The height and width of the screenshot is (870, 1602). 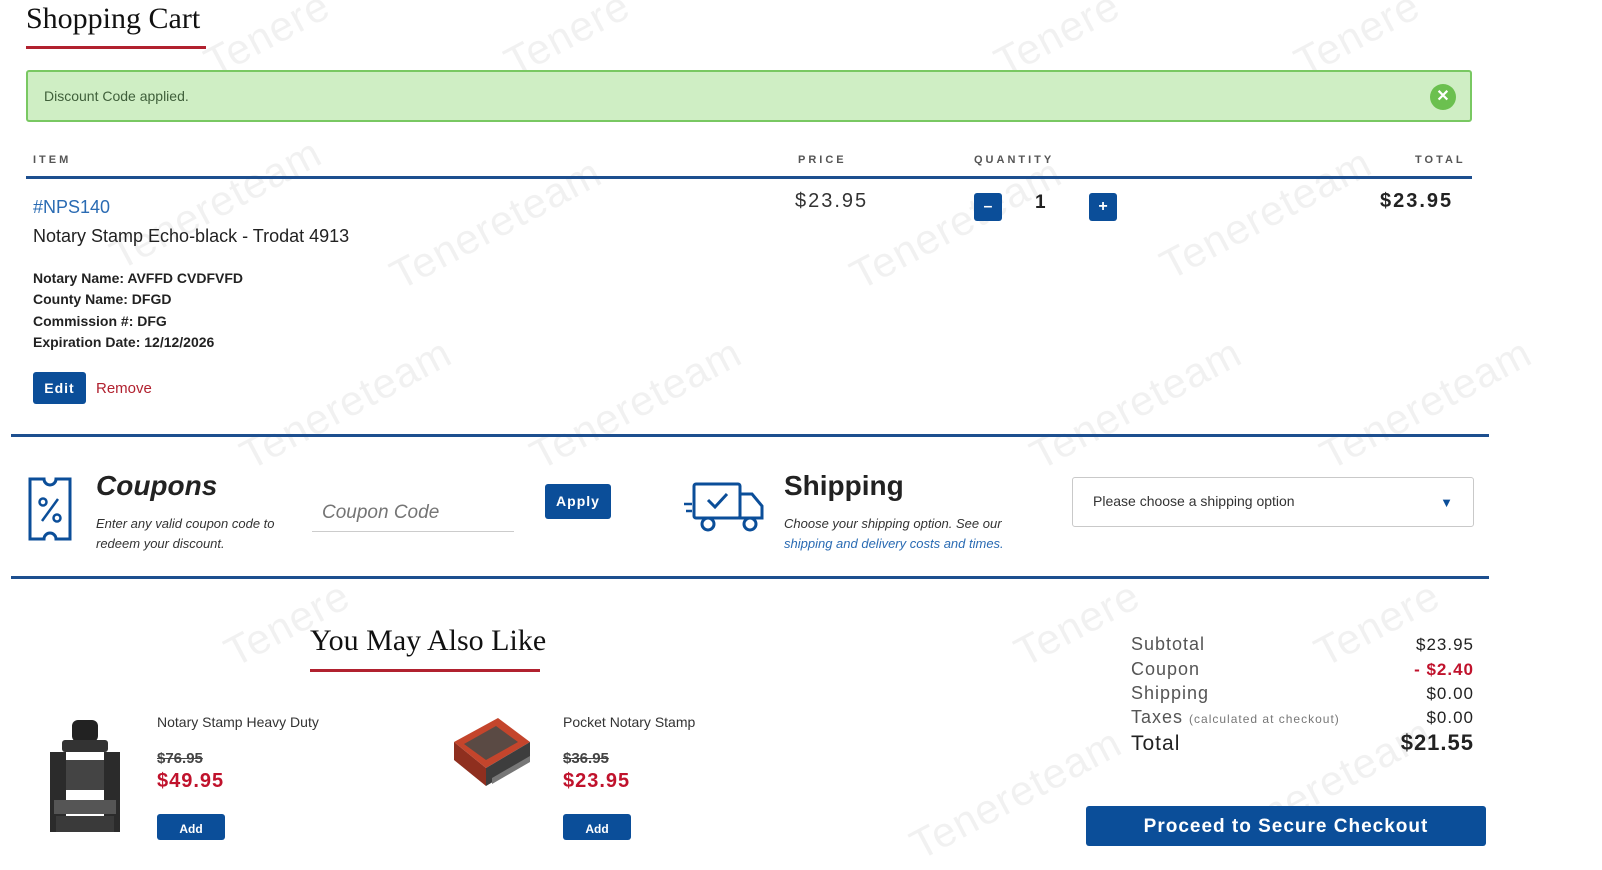 I want to click on delivery-truck-icon, so click(x=726, y=508).